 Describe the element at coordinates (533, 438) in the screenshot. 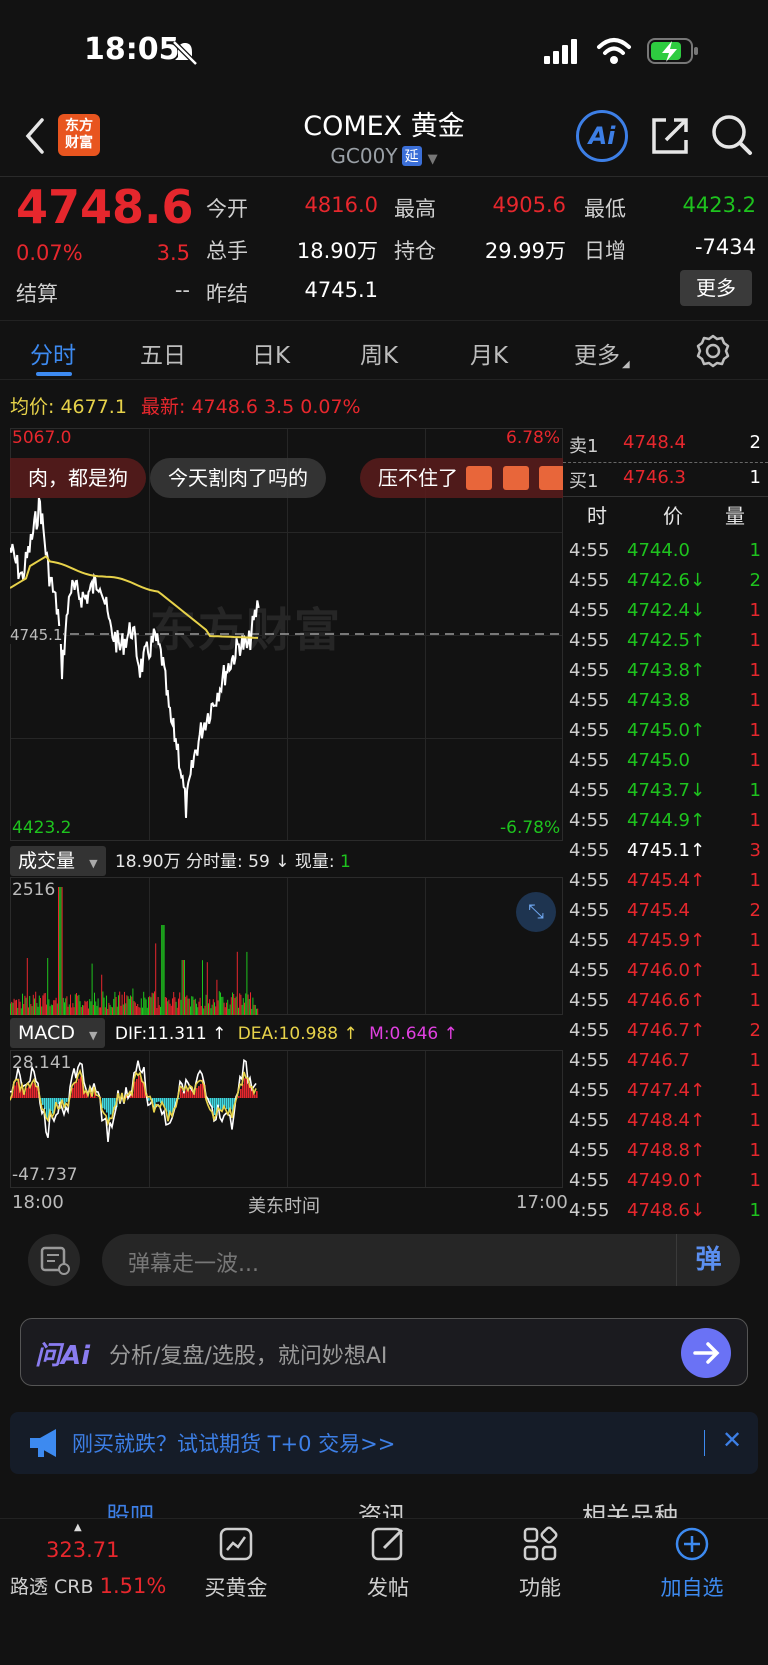

I see `chart-top-pct: 6.78%` at that location.